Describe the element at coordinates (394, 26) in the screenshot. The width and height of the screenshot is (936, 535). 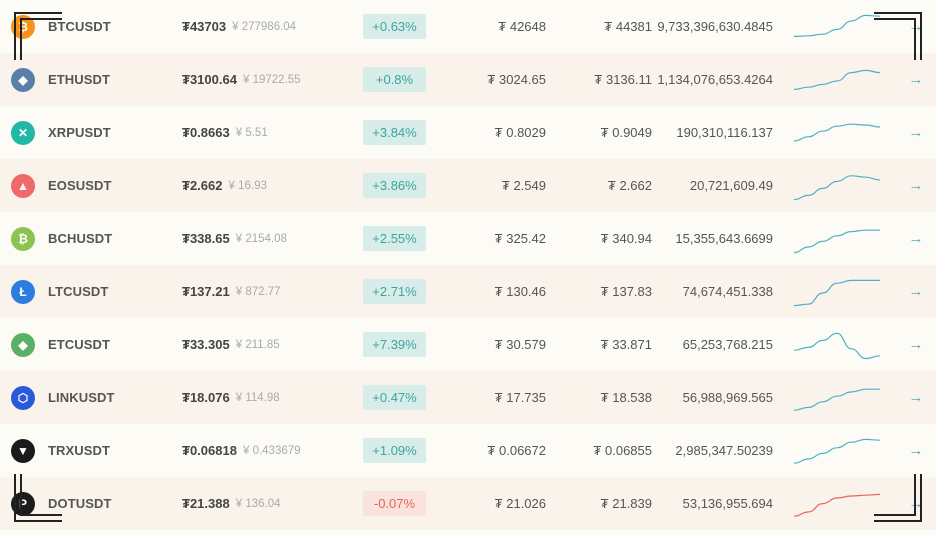
I see `change-badge: +0.63%` at that location.